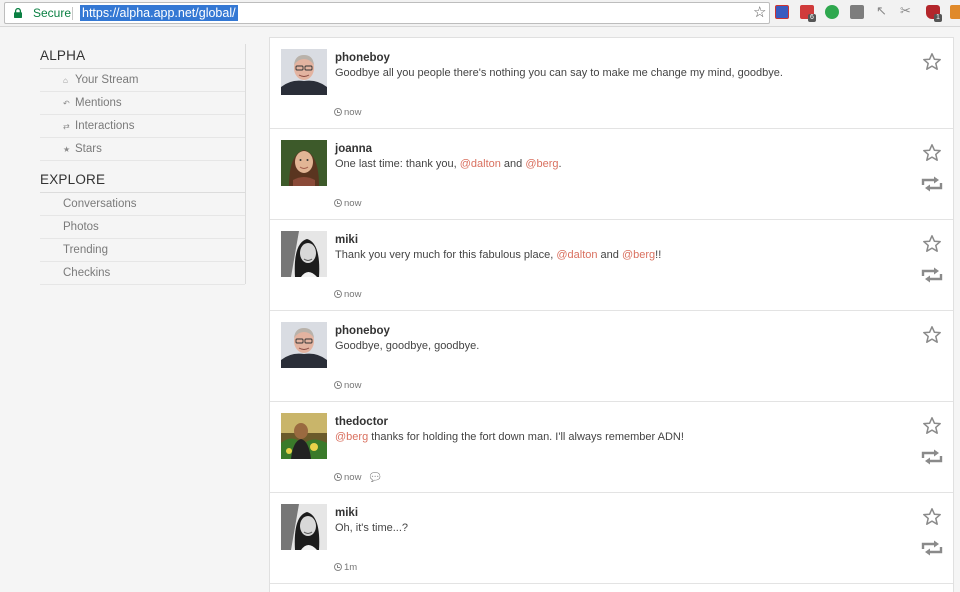  I want to click on address-bar: Secure https://alpha.app.net/global/ ☆, so click(387, 13).